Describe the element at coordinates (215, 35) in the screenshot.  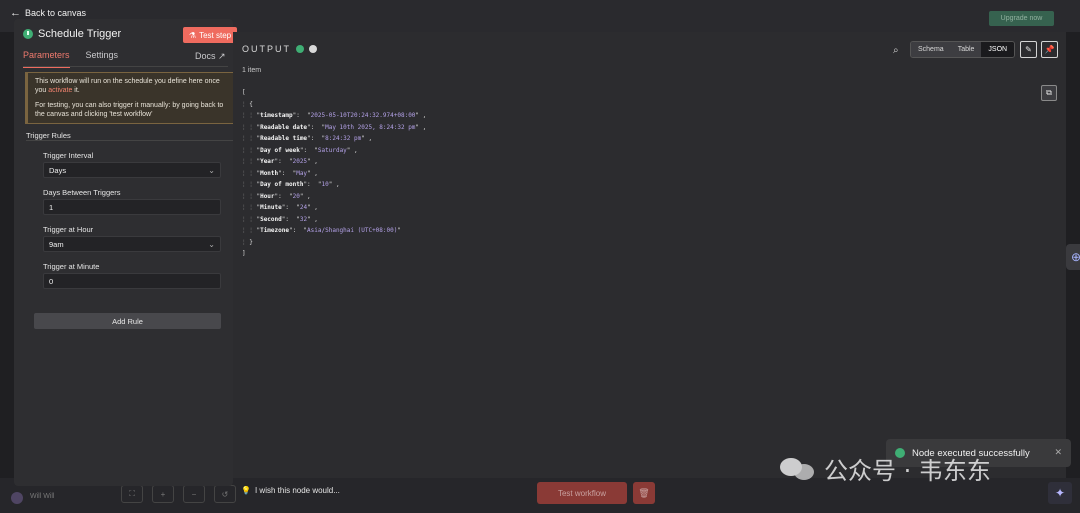
I see `test-step-label: Test step` at that location.